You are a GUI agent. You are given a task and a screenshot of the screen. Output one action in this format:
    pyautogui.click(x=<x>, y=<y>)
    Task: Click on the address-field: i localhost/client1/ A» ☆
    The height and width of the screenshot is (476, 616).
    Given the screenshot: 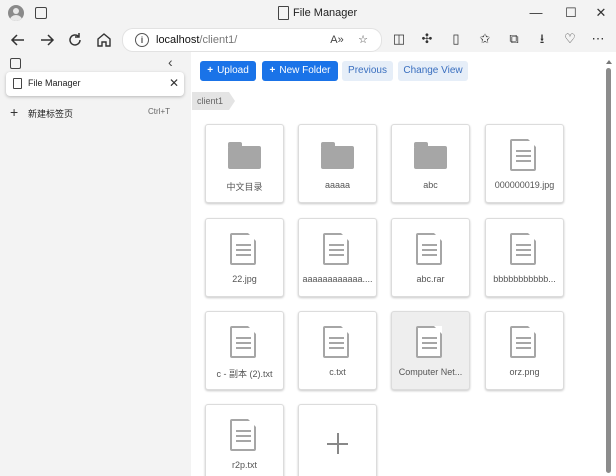 What is the action you would take?
    pyautogui.click(x=252, y=40)
    